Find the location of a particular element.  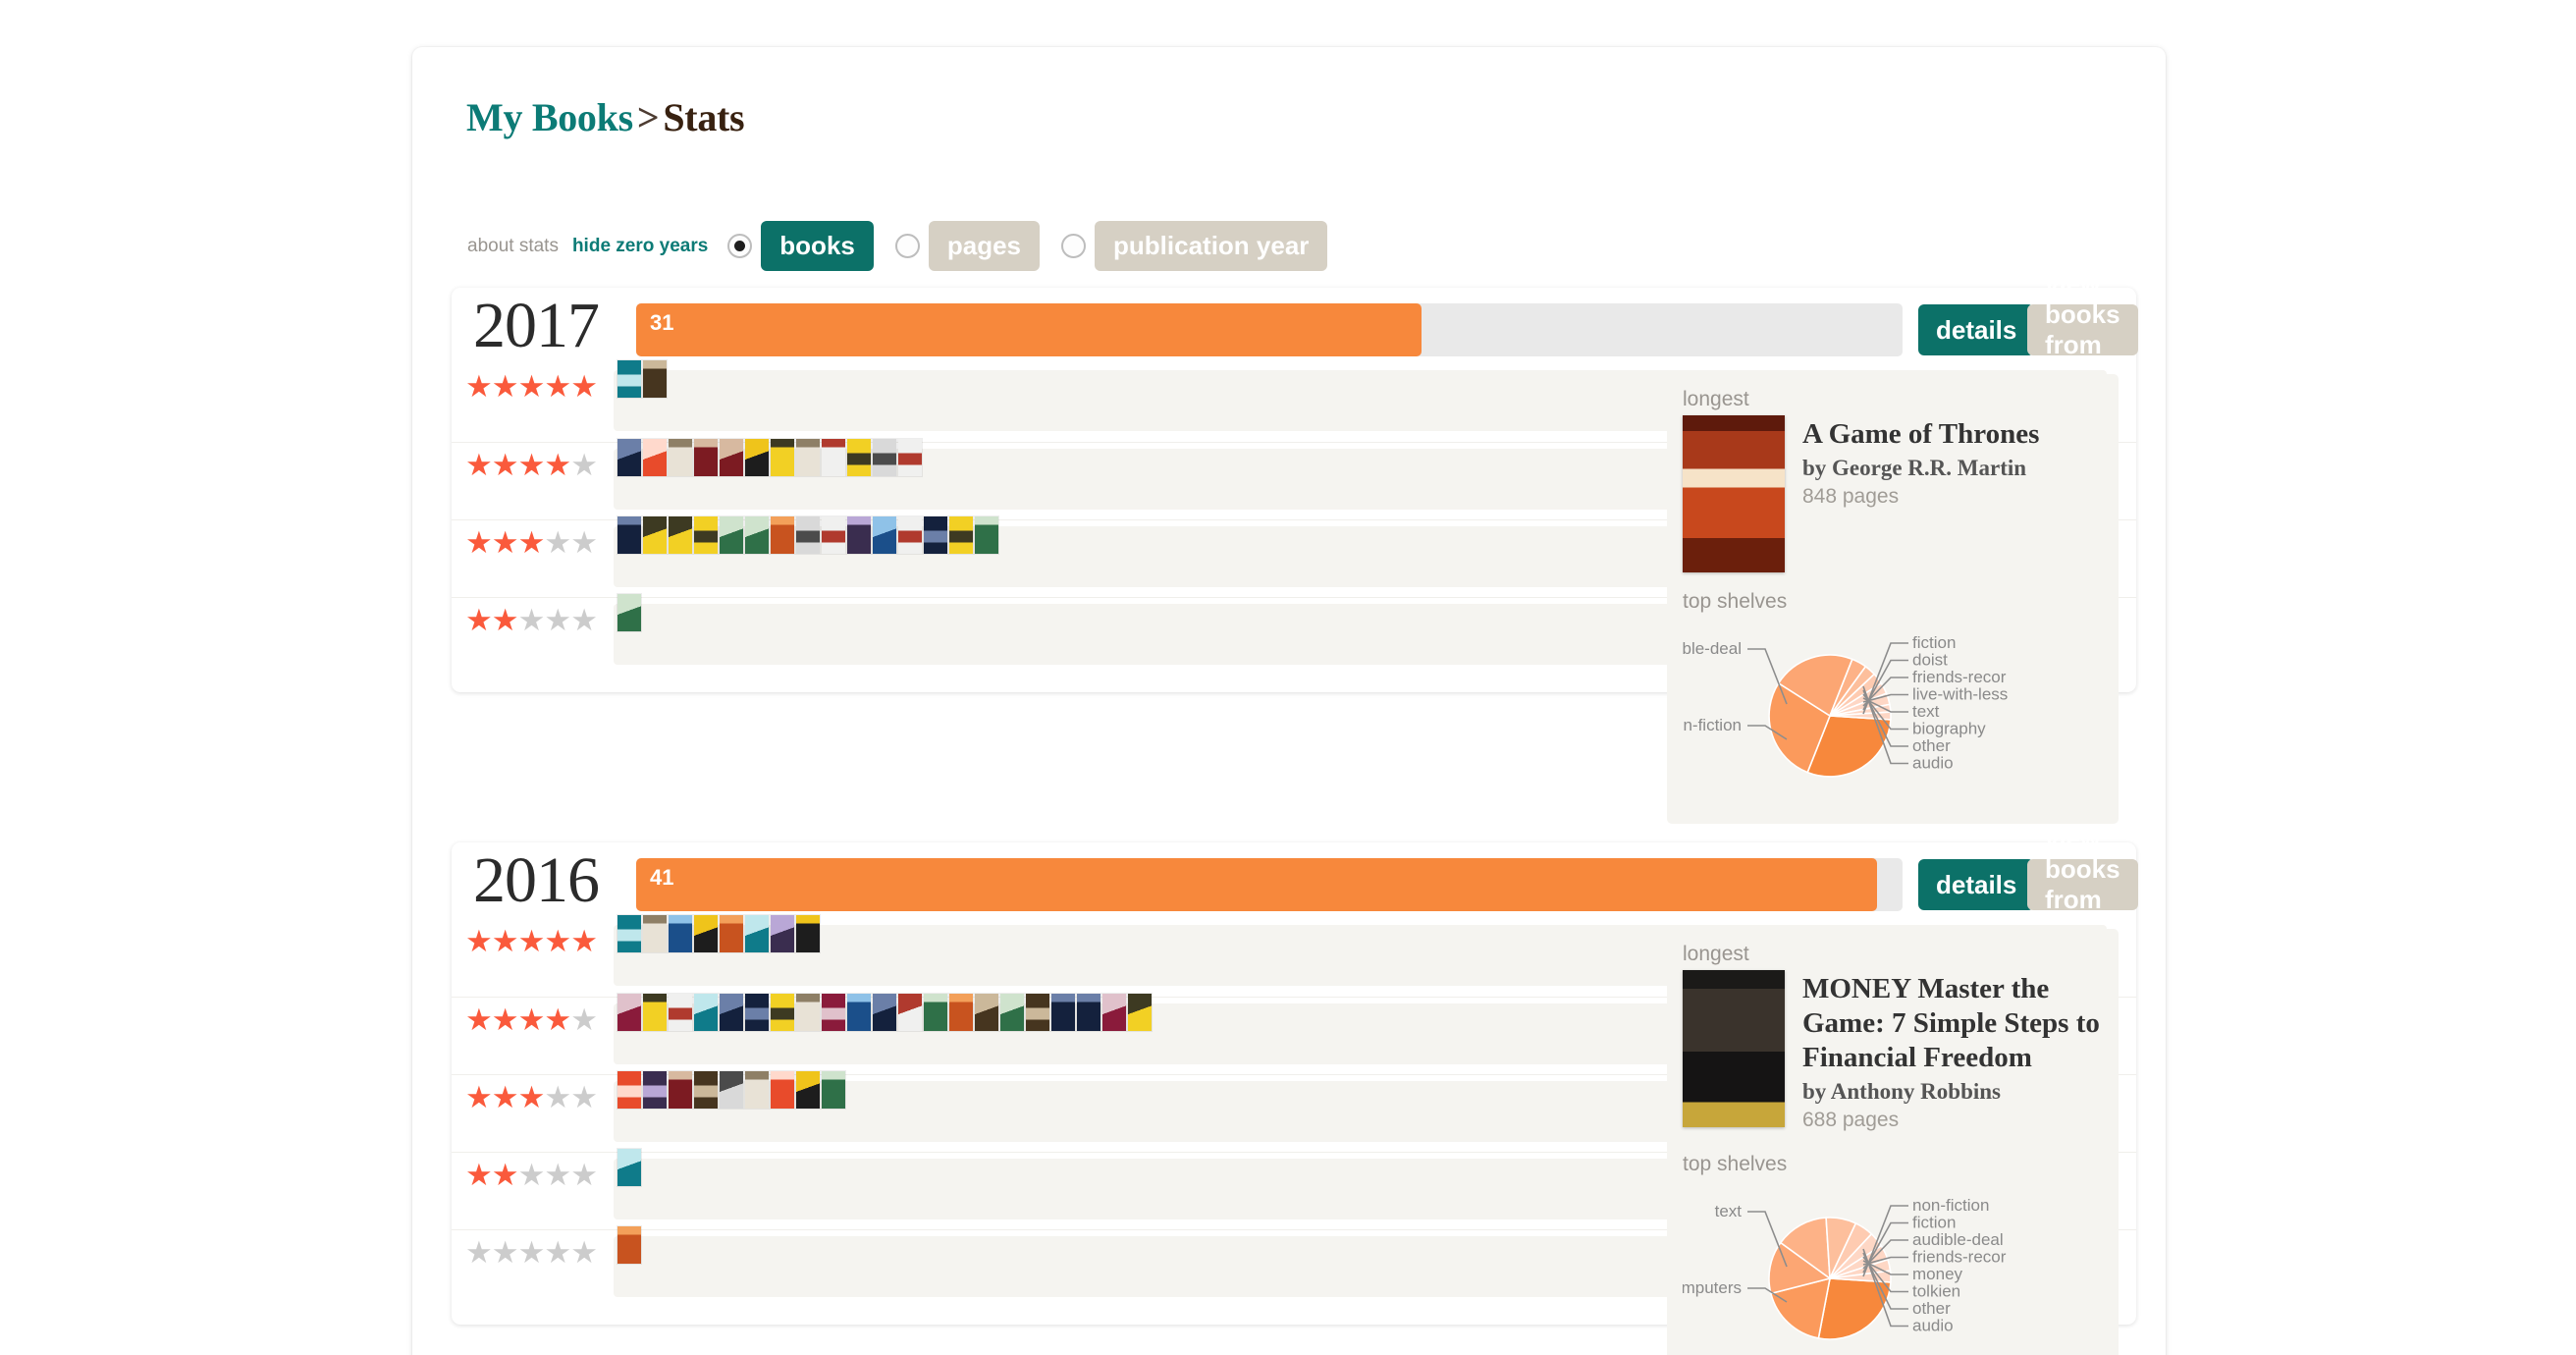

longest-book-author: by Anthony Robbins is located at coordinates (1952, 1092).